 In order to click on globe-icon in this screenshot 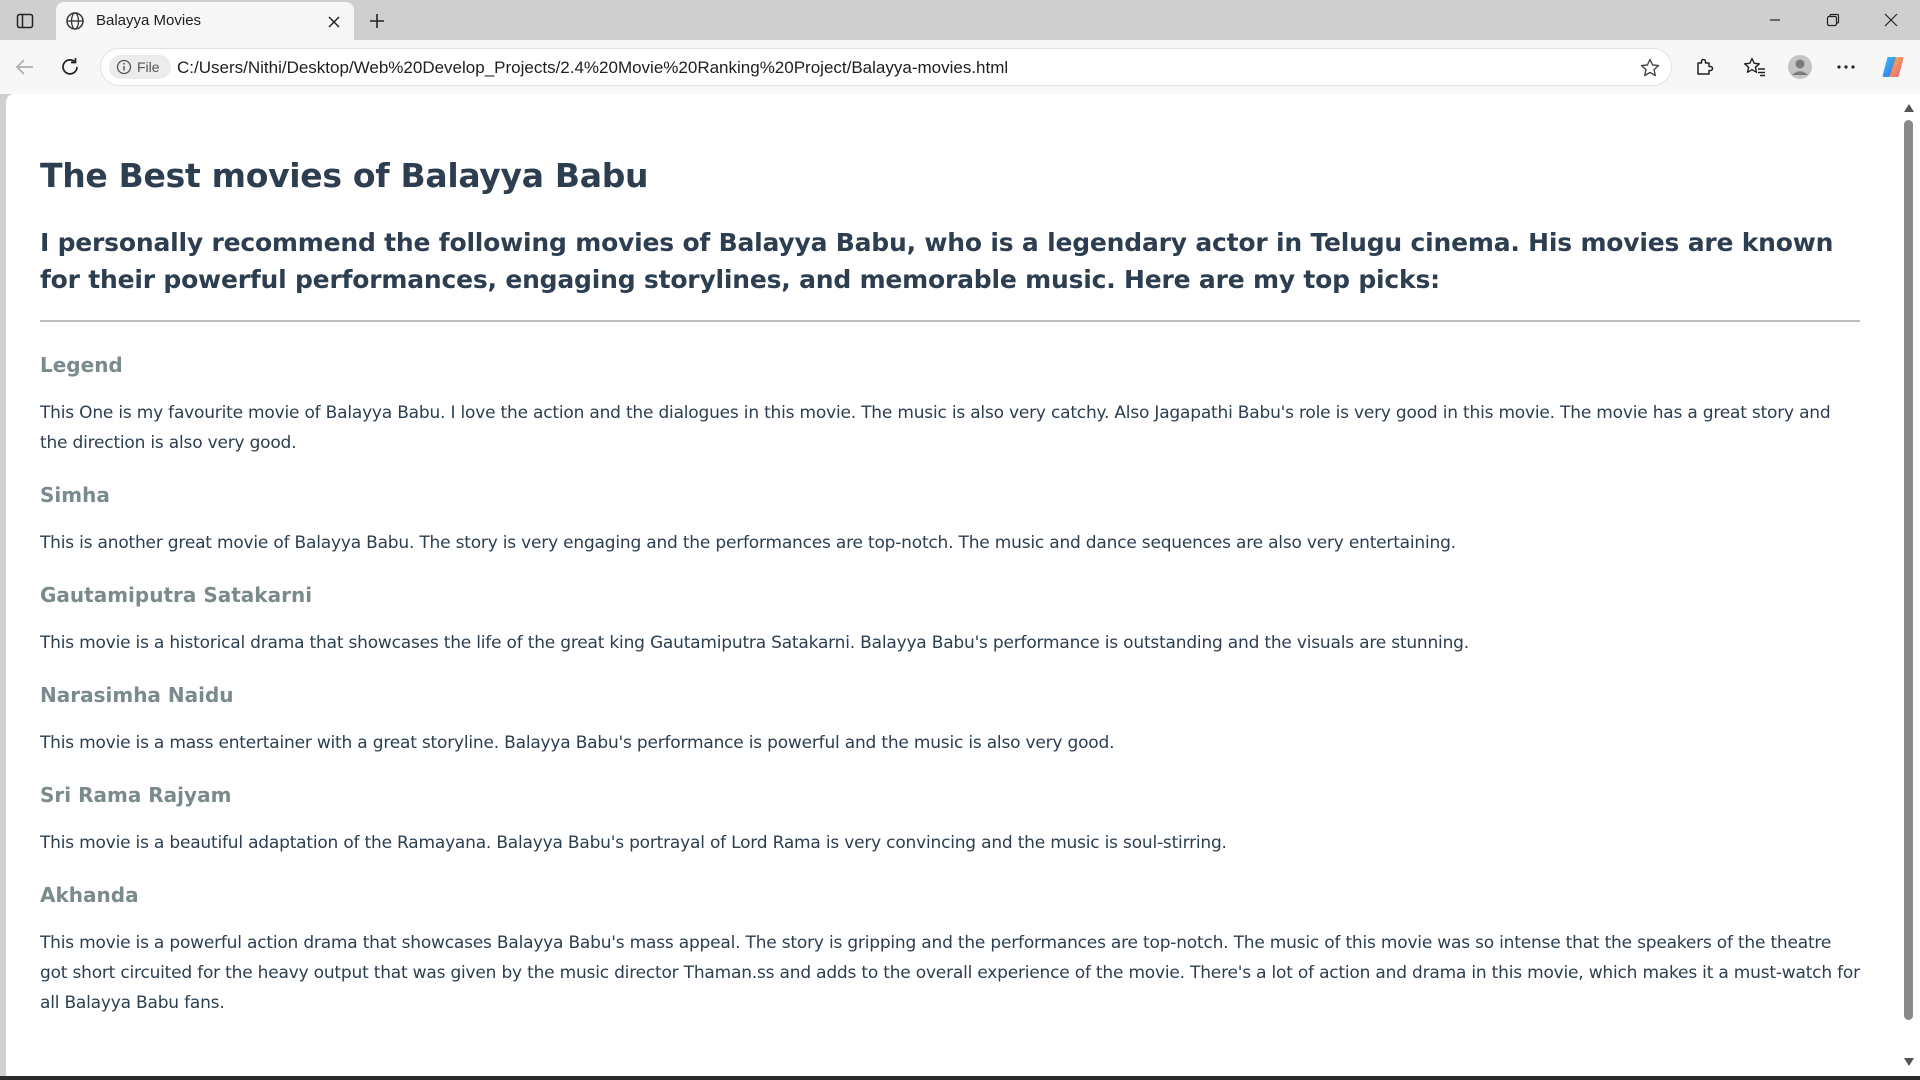, I will do `click(75, 21)`.